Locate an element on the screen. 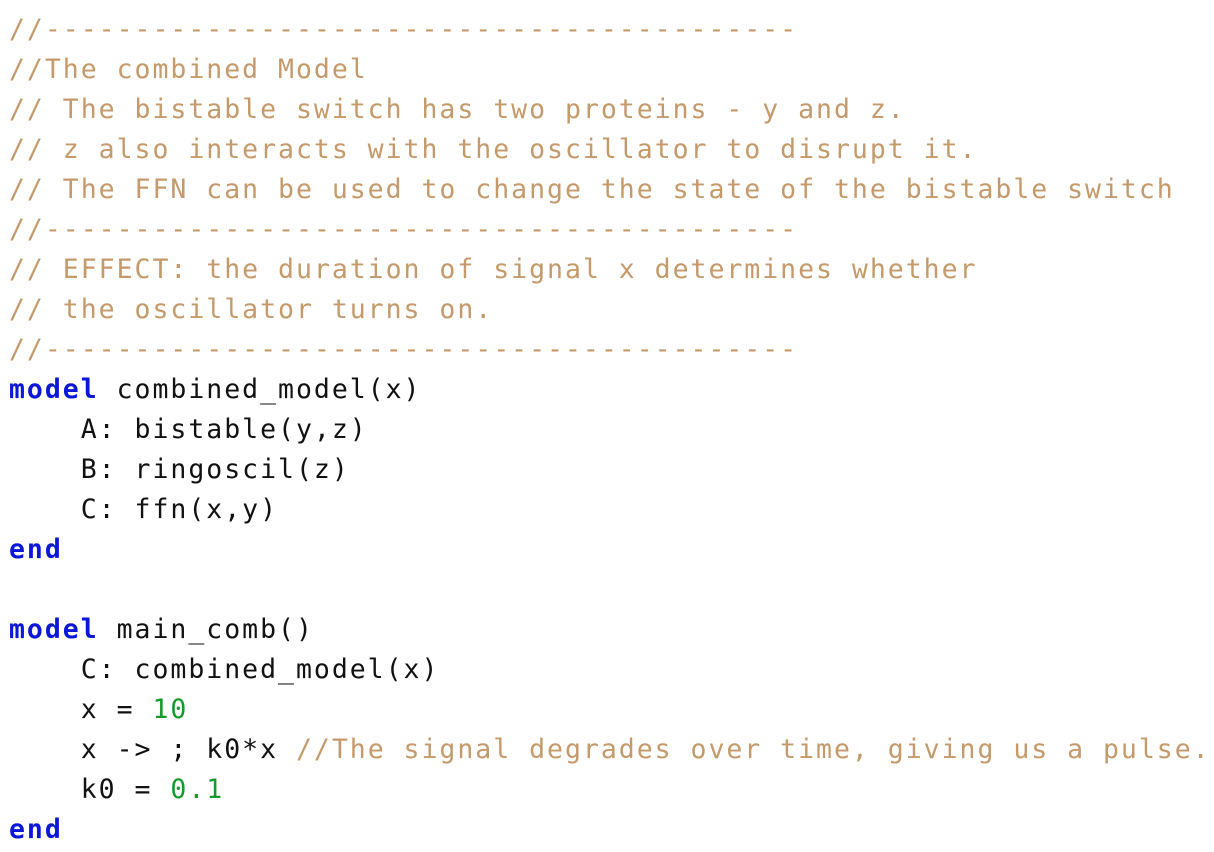 The height and width of the screenshot is (852, 1214). code-text: x = is located at coordinates (81, 709).